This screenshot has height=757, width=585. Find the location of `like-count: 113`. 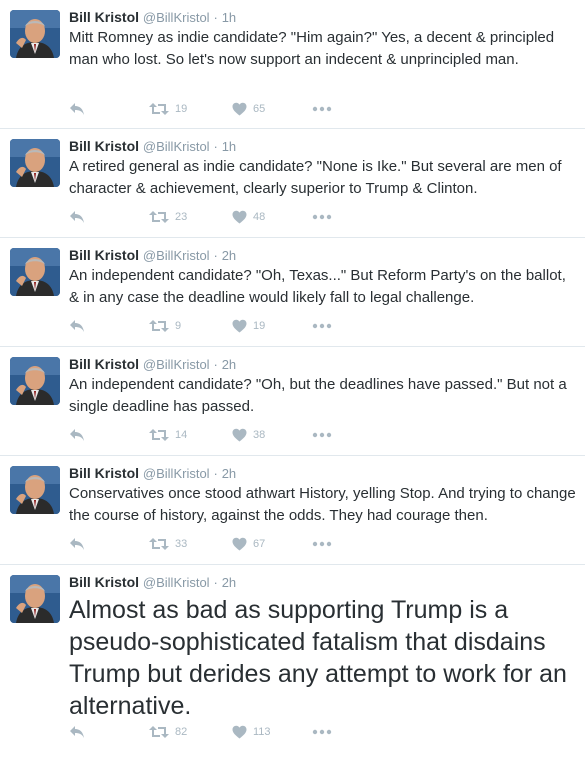

like-count: 113 is located at coordinates (262, 732).